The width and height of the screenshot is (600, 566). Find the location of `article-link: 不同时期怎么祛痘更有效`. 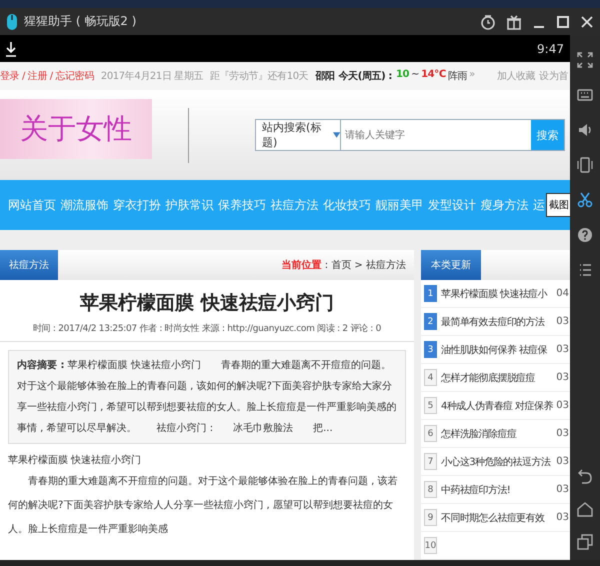

article-link: 不同时期怎么祛痘更有效 is located at coordinates (492, 517).